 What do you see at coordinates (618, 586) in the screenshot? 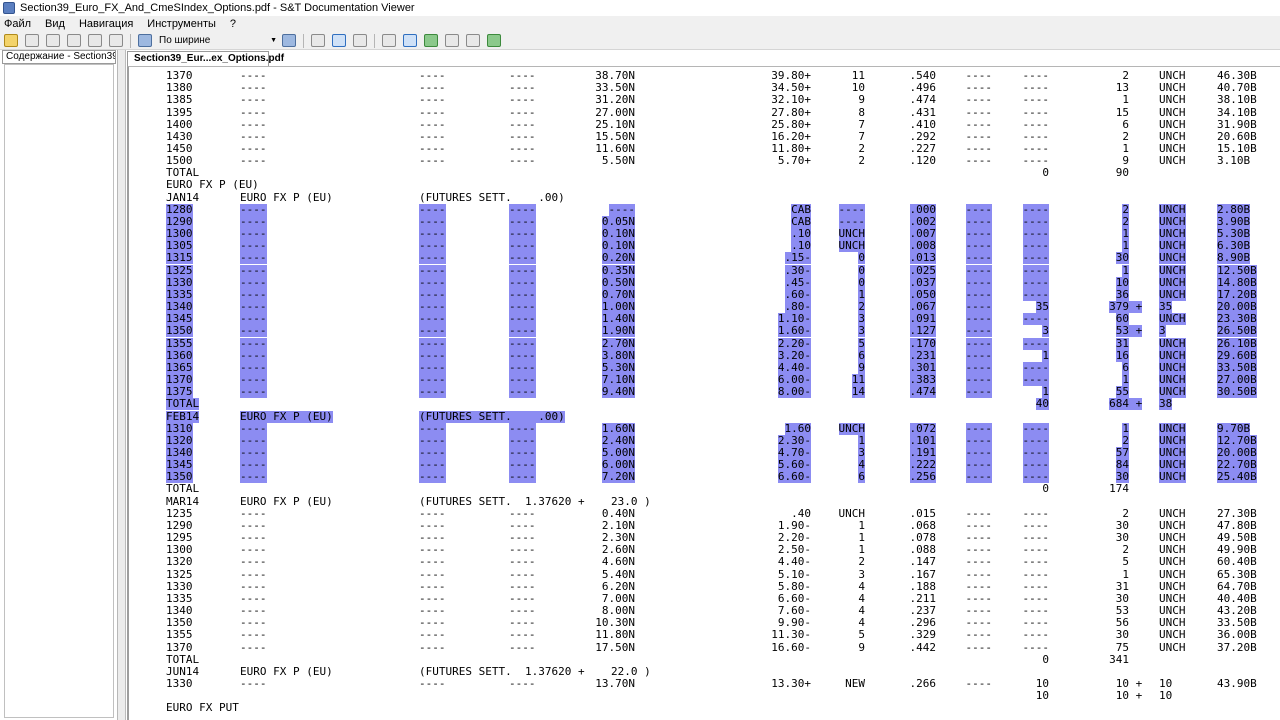
I see `table-cell: 6.20N` at bounding box center [618, 586].